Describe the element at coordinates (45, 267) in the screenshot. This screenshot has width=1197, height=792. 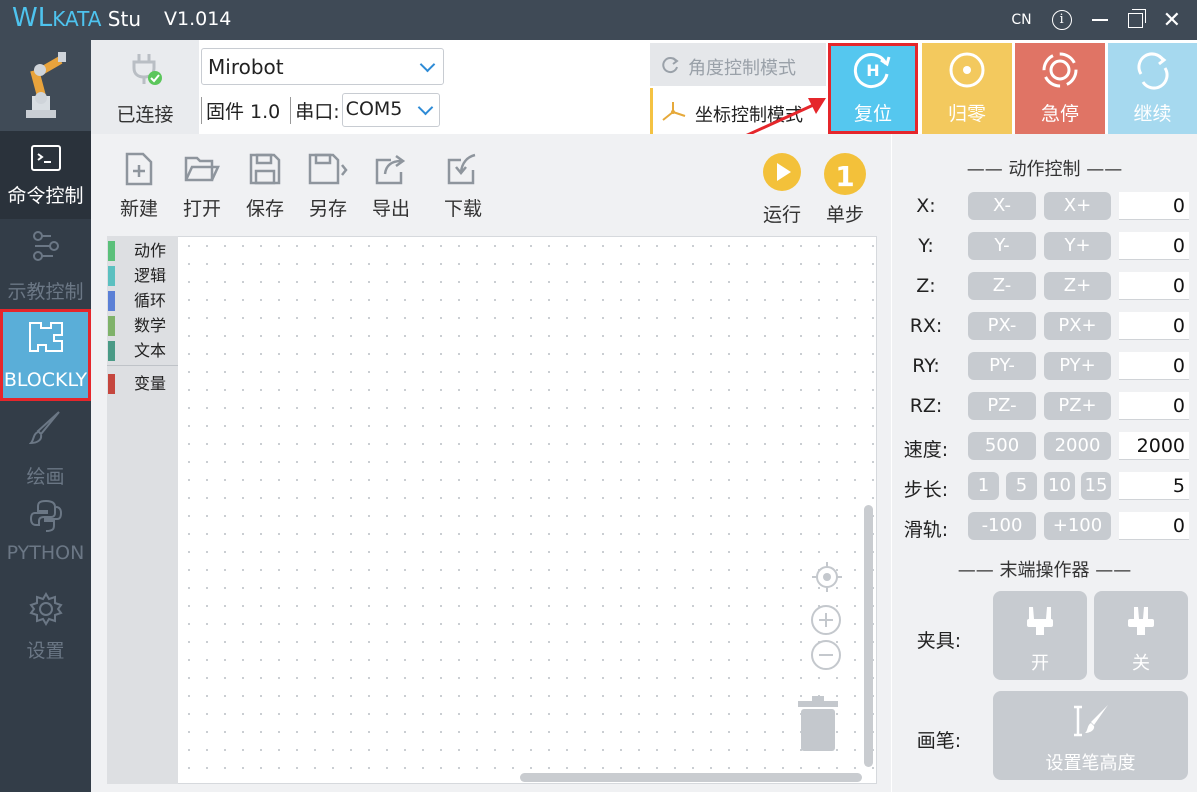
I see `nav-teach-control: 示教控制` at that location.